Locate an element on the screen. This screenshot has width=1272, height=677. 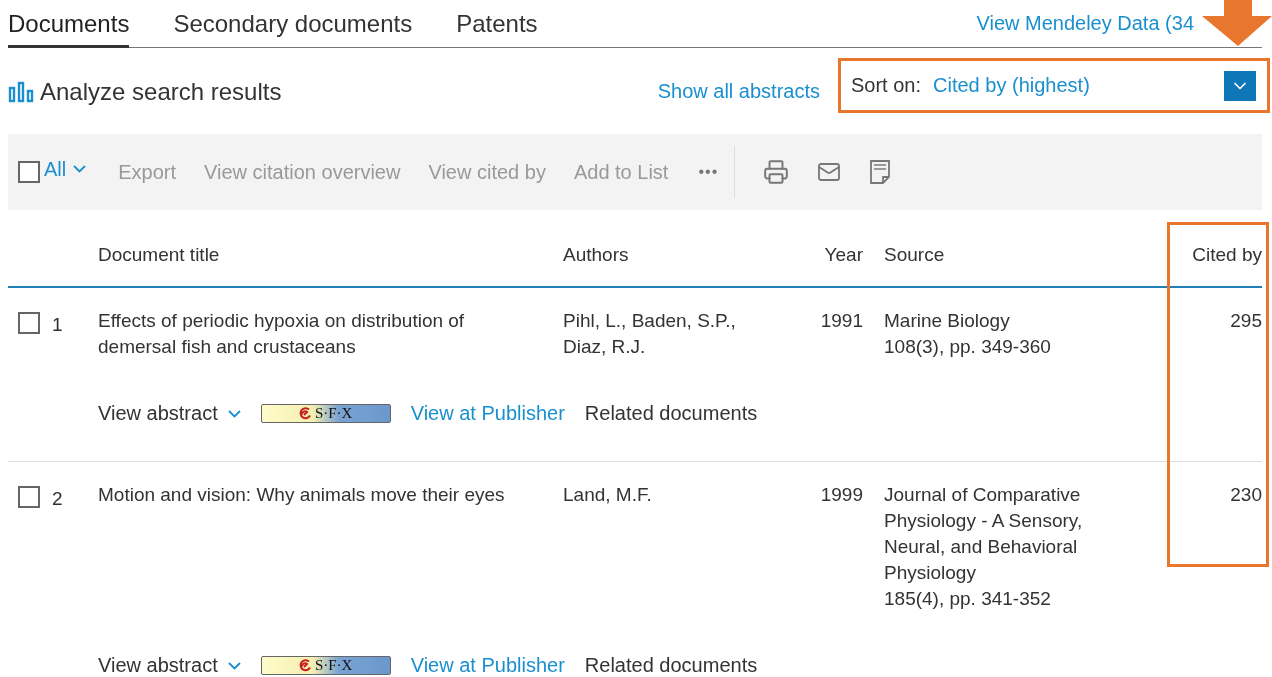
row-number: 1 is located at coordinates (57, 325).